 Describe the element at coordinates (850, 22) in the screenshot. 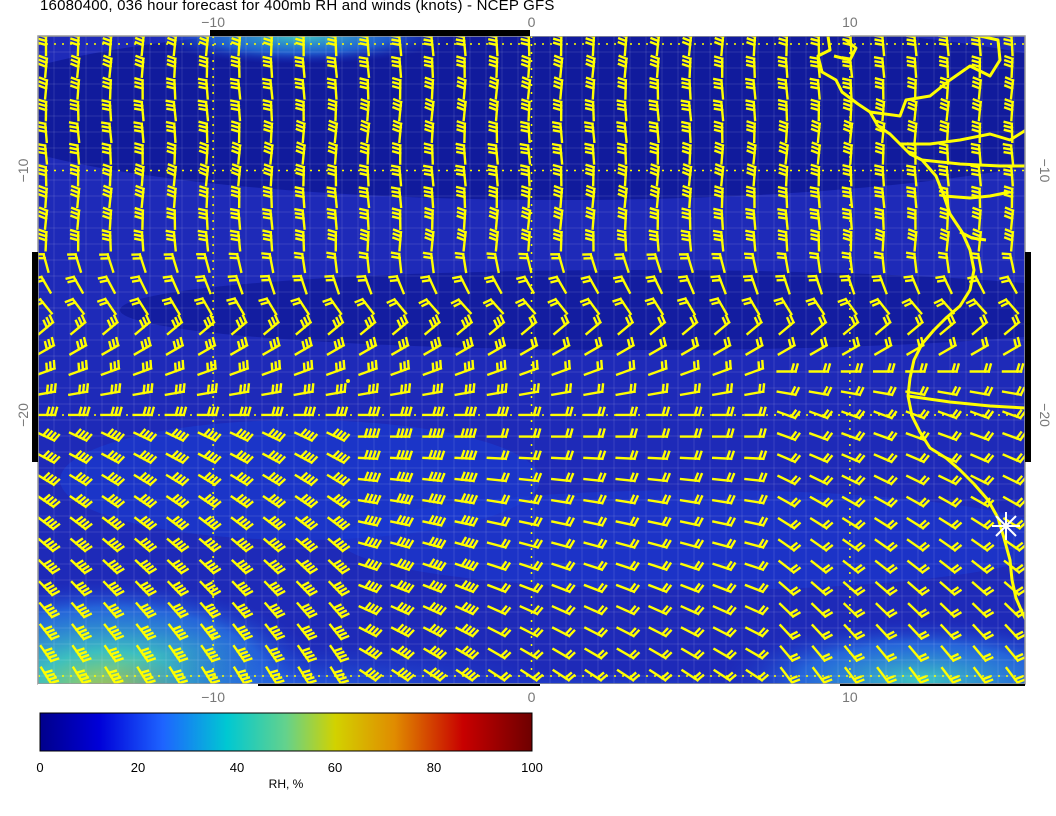

I see `top-lon-tick: 10` at that location.